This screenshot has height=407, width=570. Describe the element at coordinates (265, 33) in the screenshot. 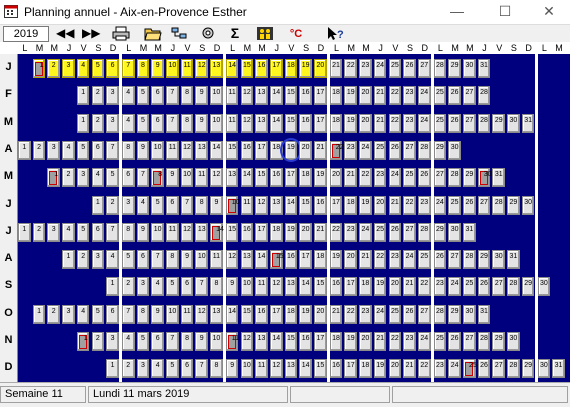

I see `people-icon` at that location.